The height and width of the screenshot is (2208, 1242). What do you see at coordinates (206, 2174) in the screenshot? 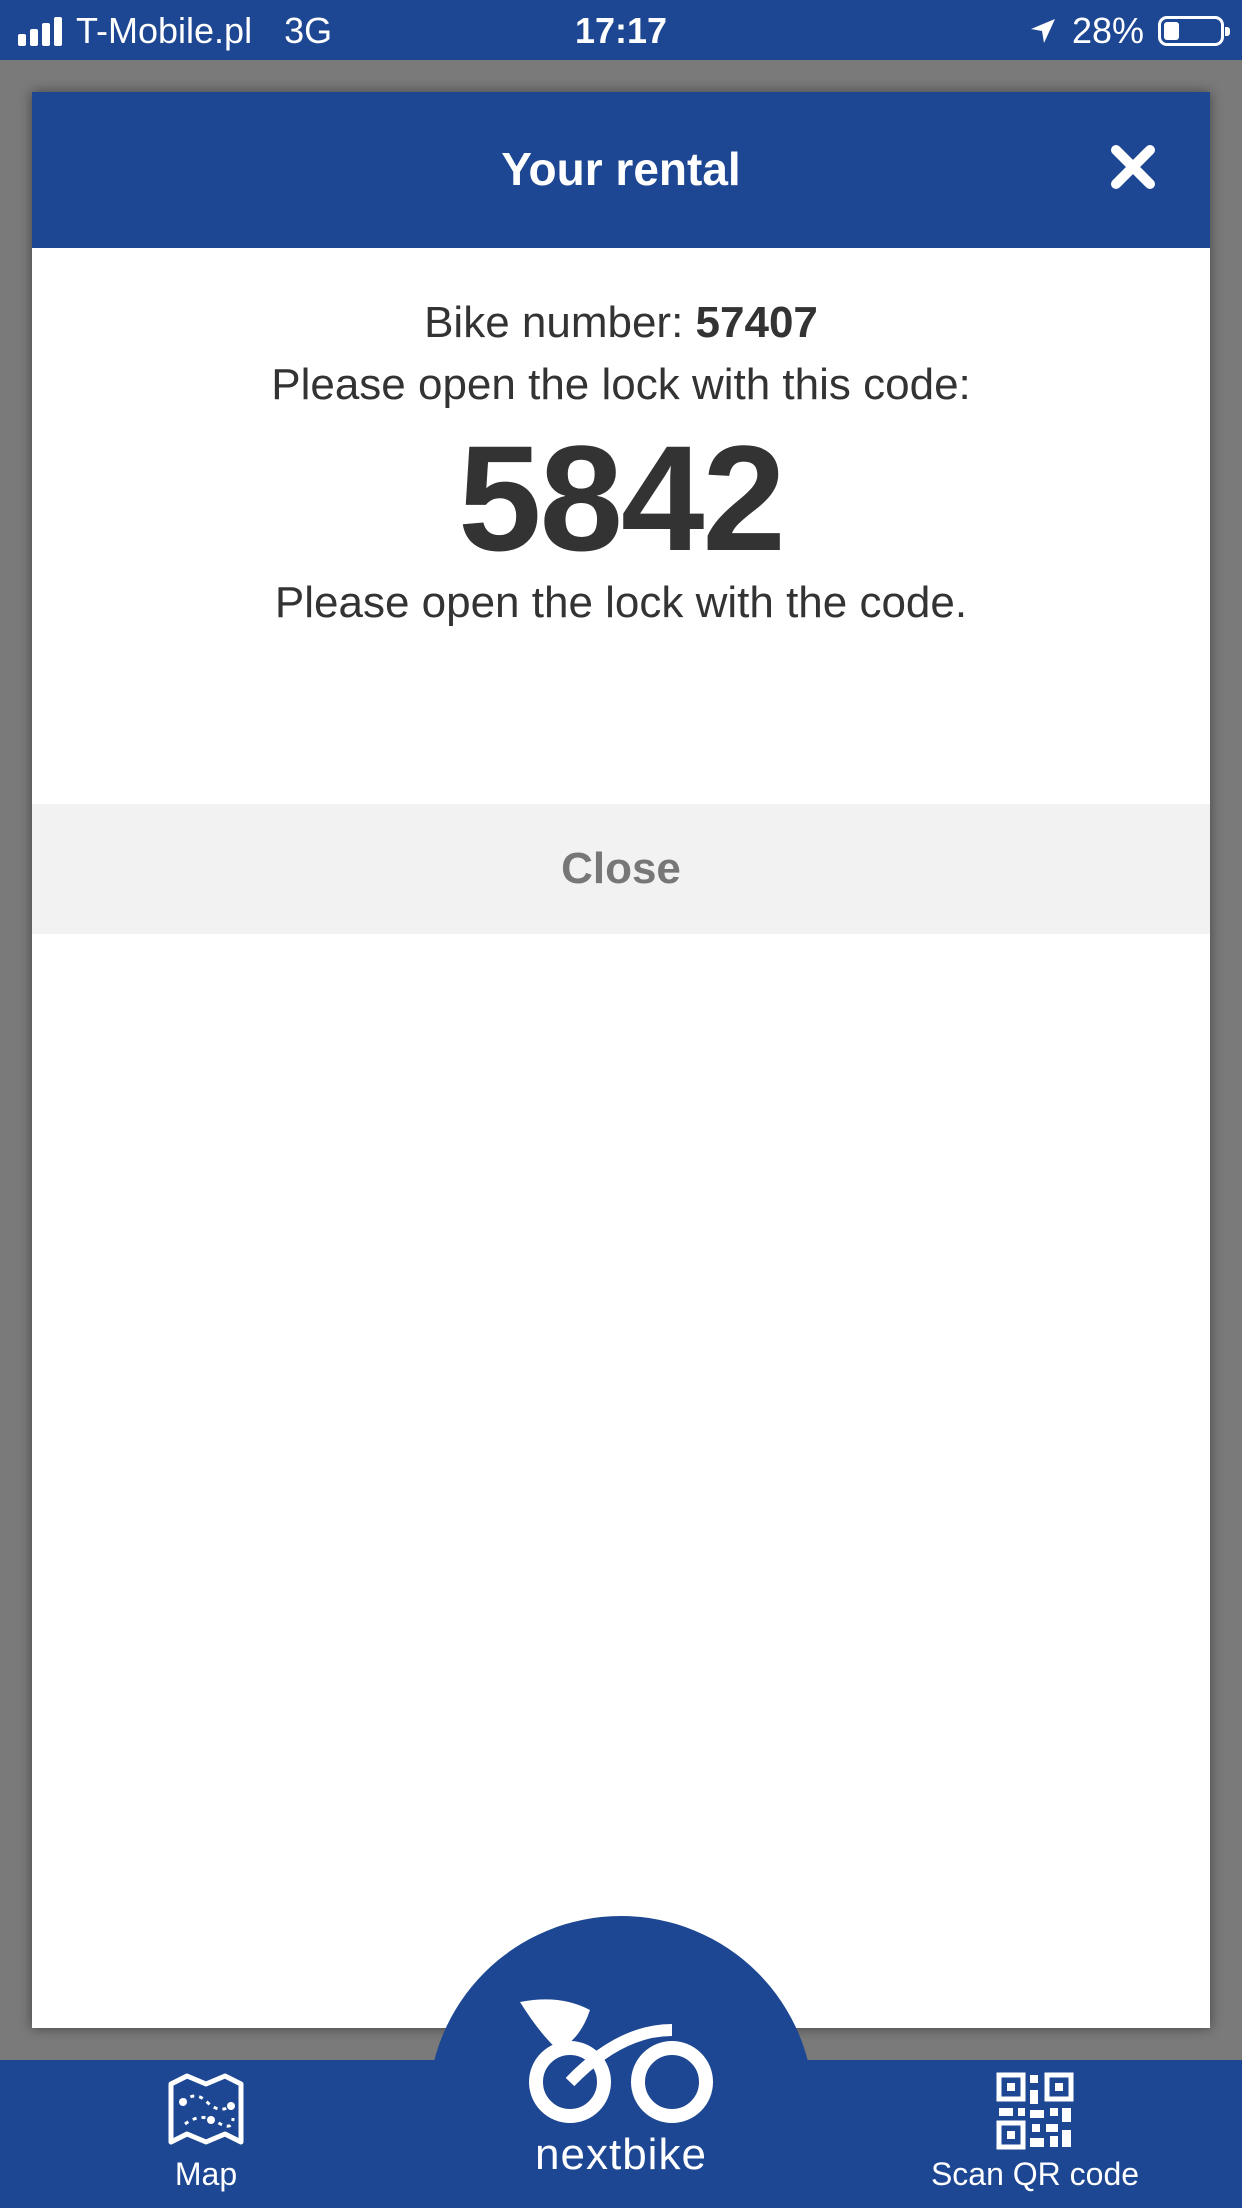
I see `nav-map-label: Map` at bounding box center [206, 2174].